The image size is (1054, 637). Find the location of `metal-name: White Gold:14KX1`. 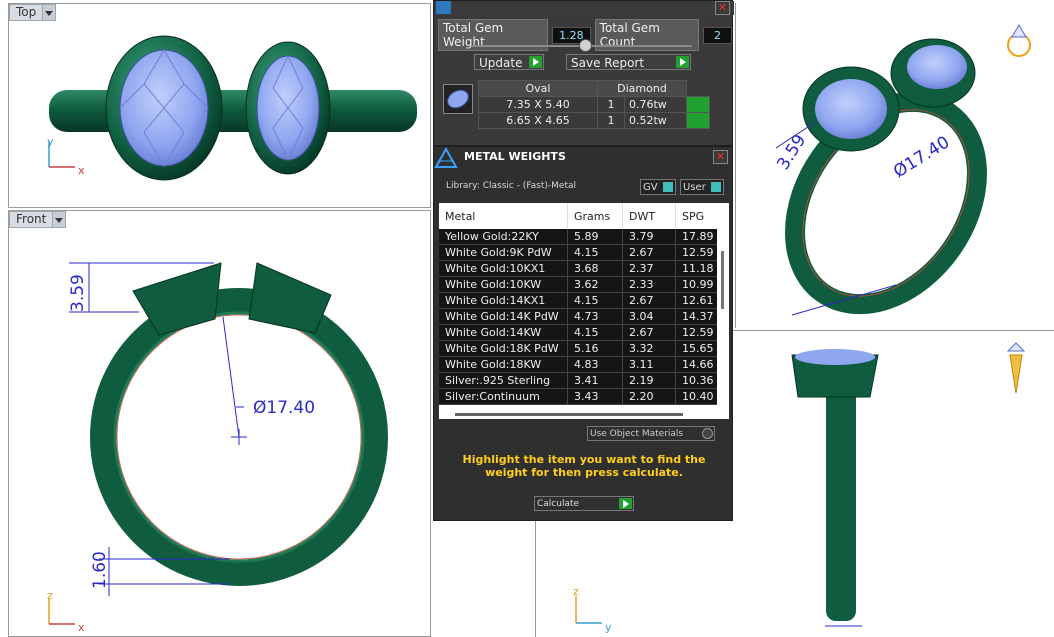

metal-name: White Gold:14KX1 is located at coordinates (503, 300).